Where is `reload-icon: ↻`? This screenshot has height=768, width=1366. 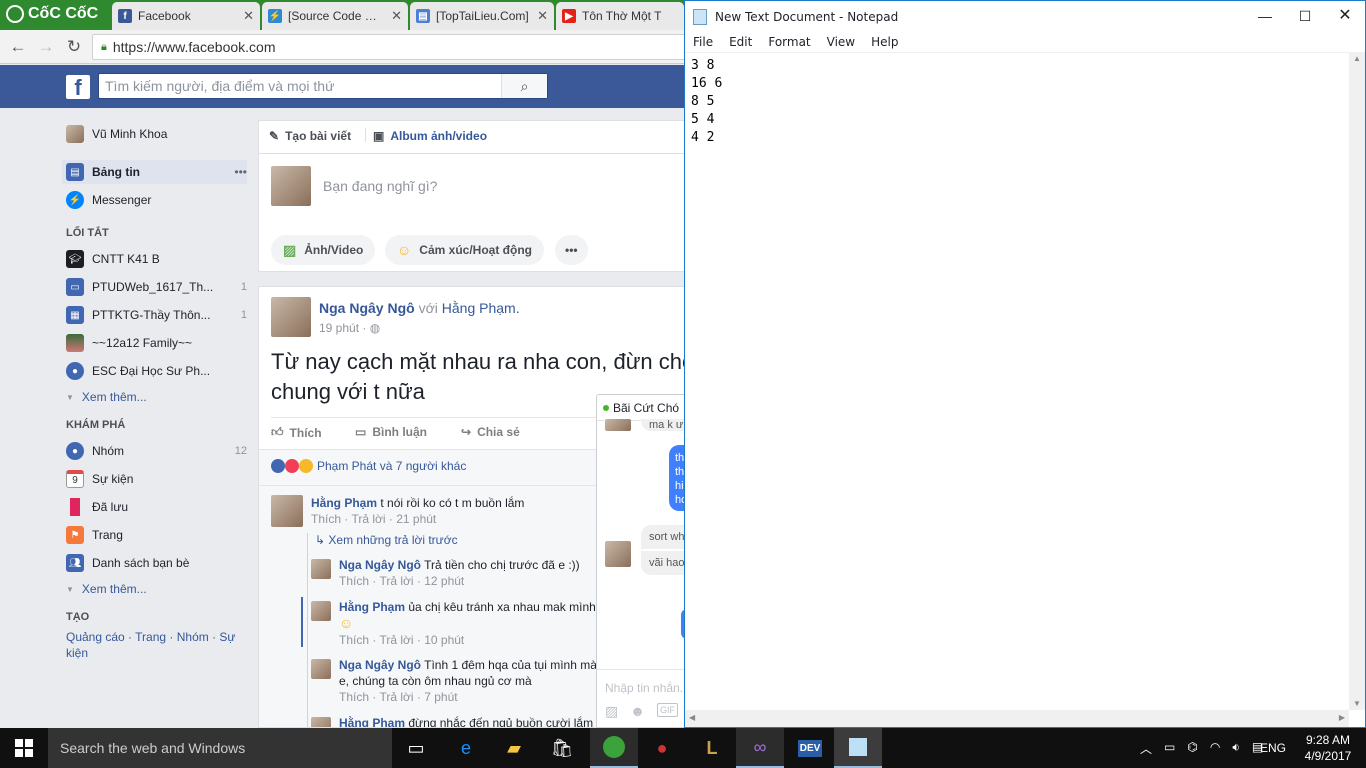 reload-icon: ↻ is located at coordinates (74, 47).